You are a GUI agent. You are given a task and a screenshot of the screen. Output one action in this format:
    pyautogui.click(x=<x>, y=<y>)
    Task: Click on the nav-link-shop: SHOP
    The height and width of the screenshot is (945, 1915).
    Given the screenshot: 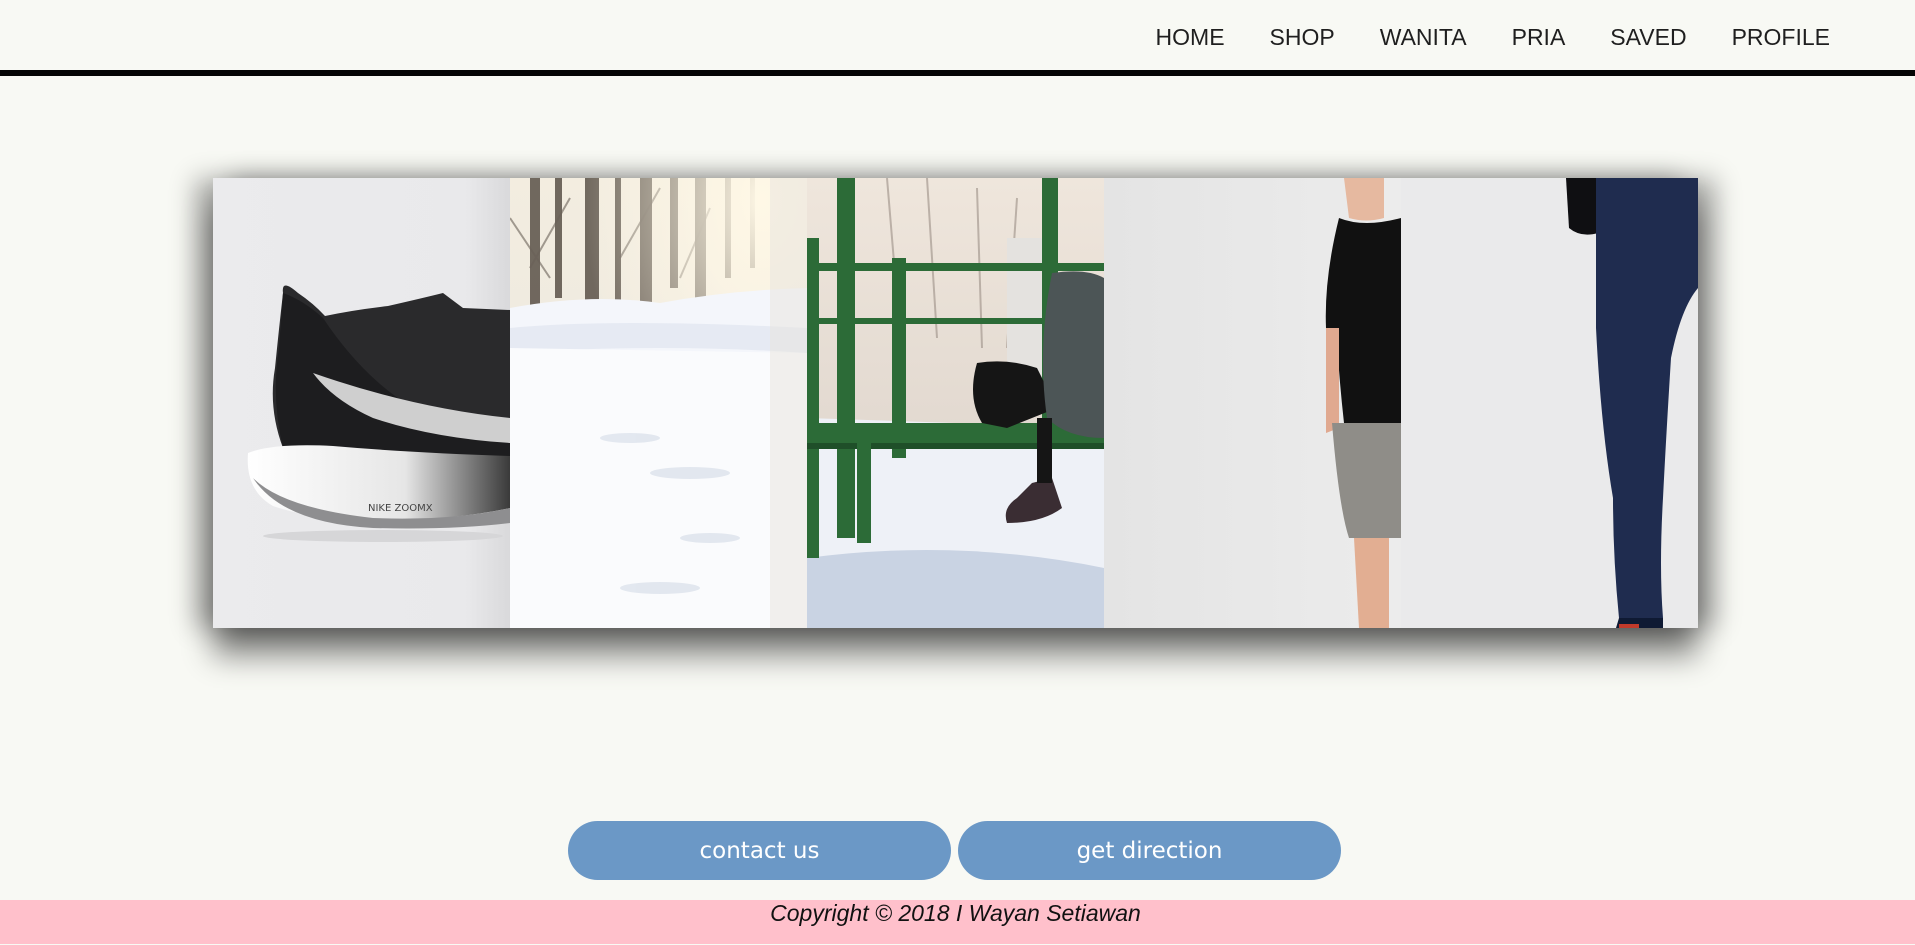 What is the action you would take?
    pyautogui.click(x=1302, y=37)
    